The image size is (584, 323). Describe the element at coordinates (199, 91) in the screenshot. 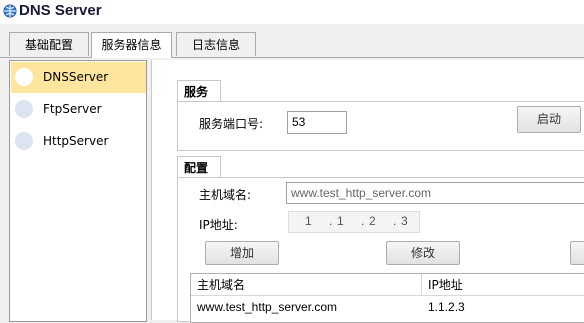

I see `service-section-title: 服务` at that location.